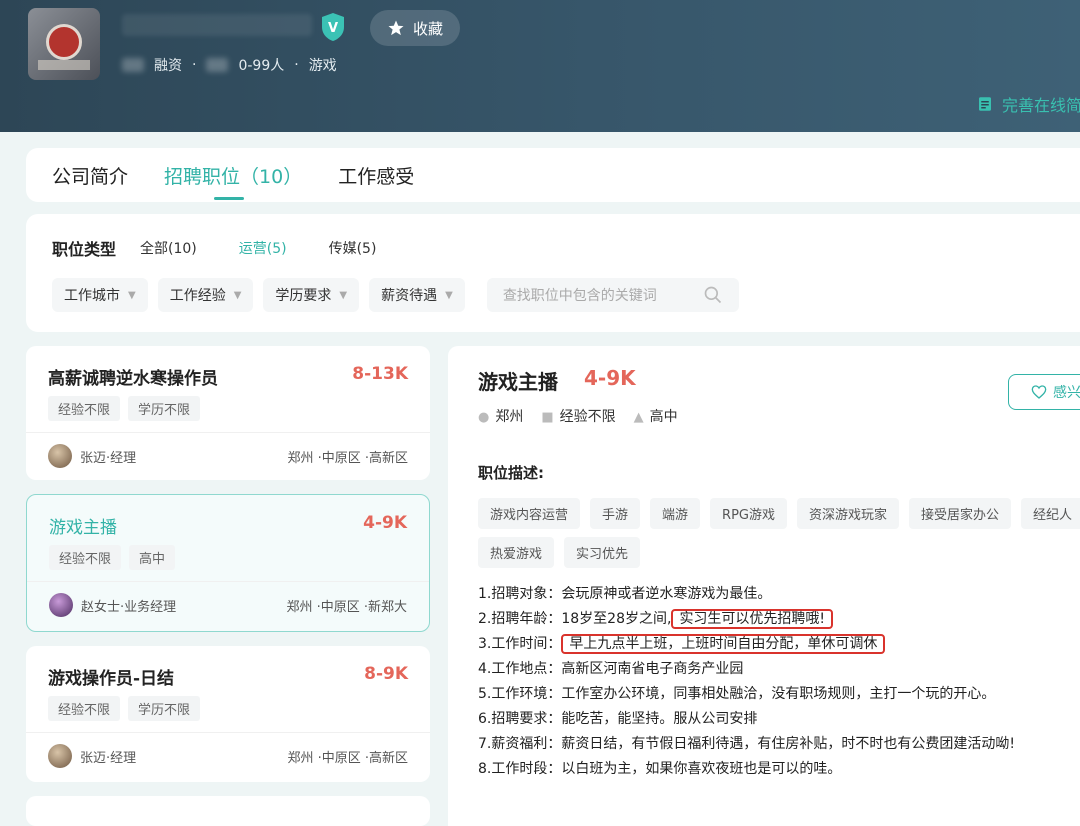 The image size is (1080, 826). Describe the element at coordinates (1039, 392) in the screenshot. I see `heart-icon` at that location.